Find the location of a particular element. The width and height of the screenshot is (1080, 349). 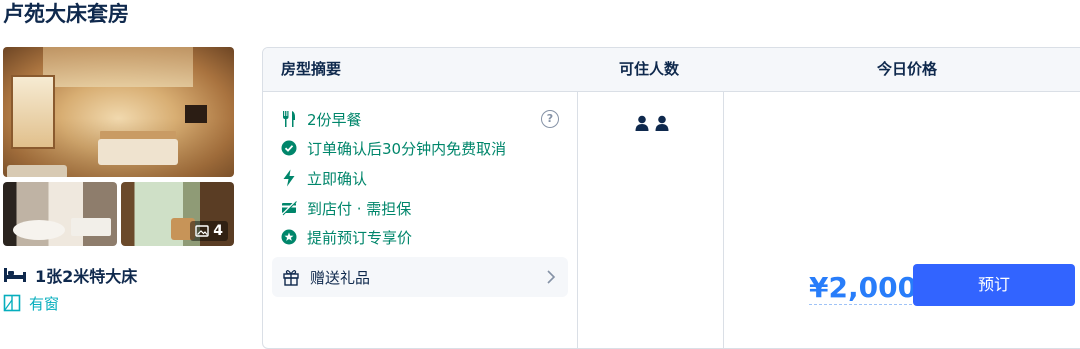

bed-info: 1张2米特大床 is located at coordinates (70, 275).